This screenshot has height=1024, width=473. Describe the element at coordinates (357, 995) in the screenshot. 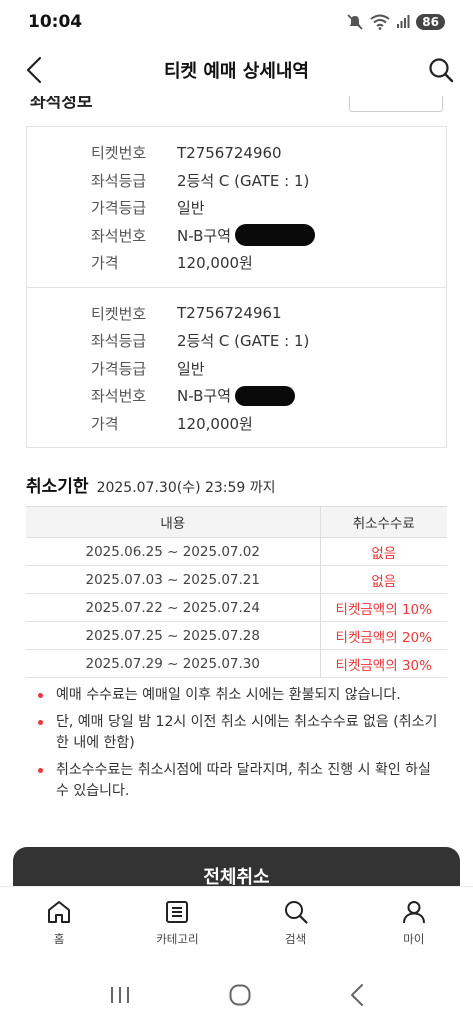

I see `back-nav-icon` at that location.